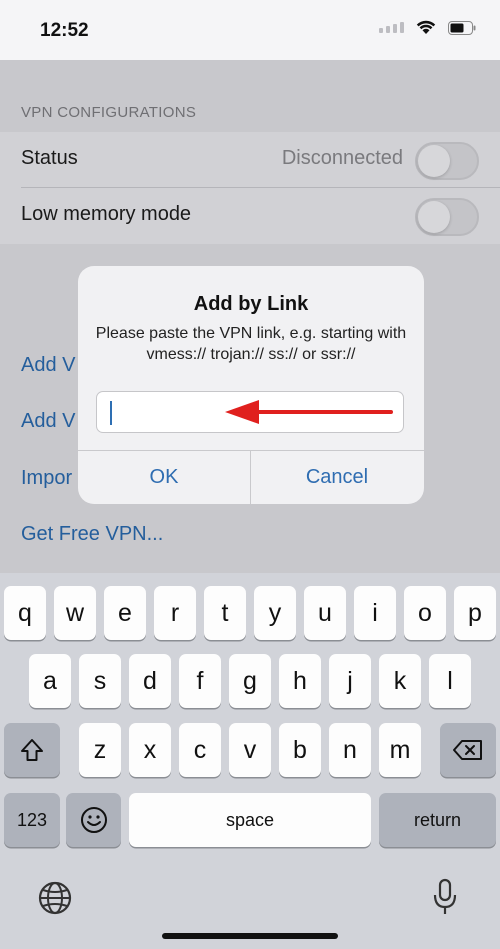  Describe the element at coordinates (200, 750) in the screenshot. I see `key-c: c` at that location.